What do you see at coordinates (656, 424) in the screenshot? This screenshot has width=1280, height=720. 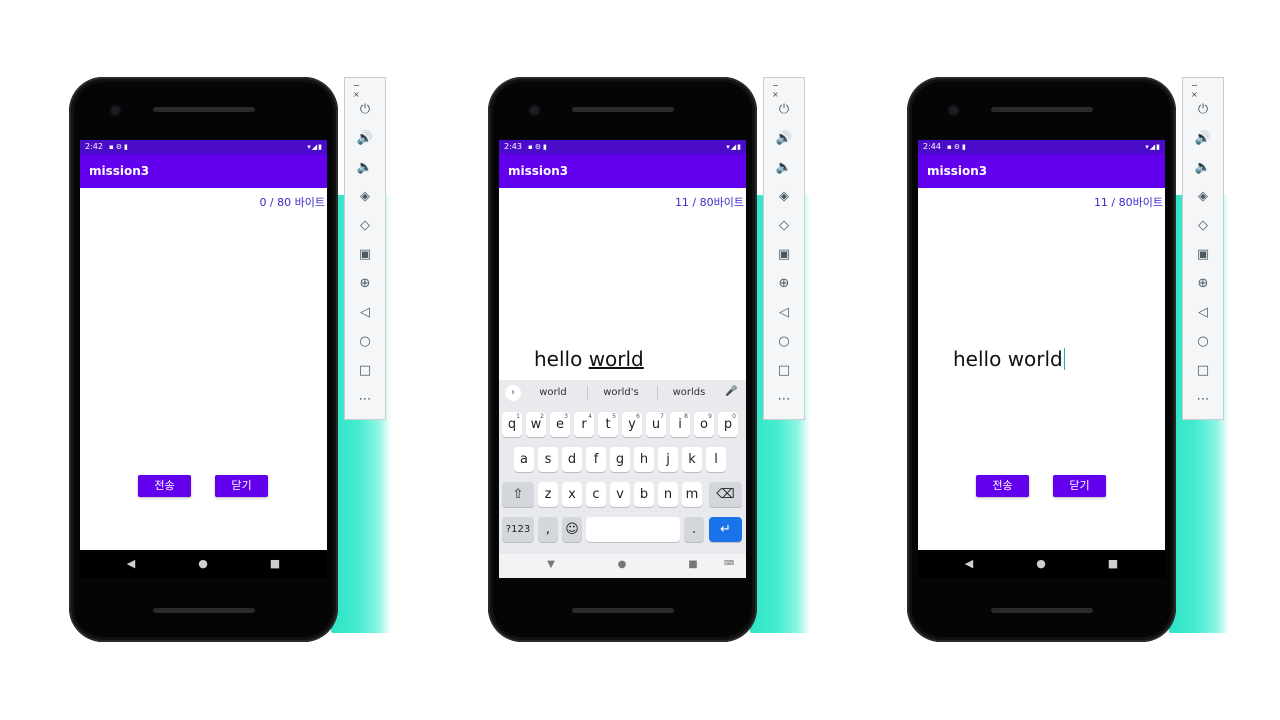 I see `key-u: u7` at bounding box center [656, 424].